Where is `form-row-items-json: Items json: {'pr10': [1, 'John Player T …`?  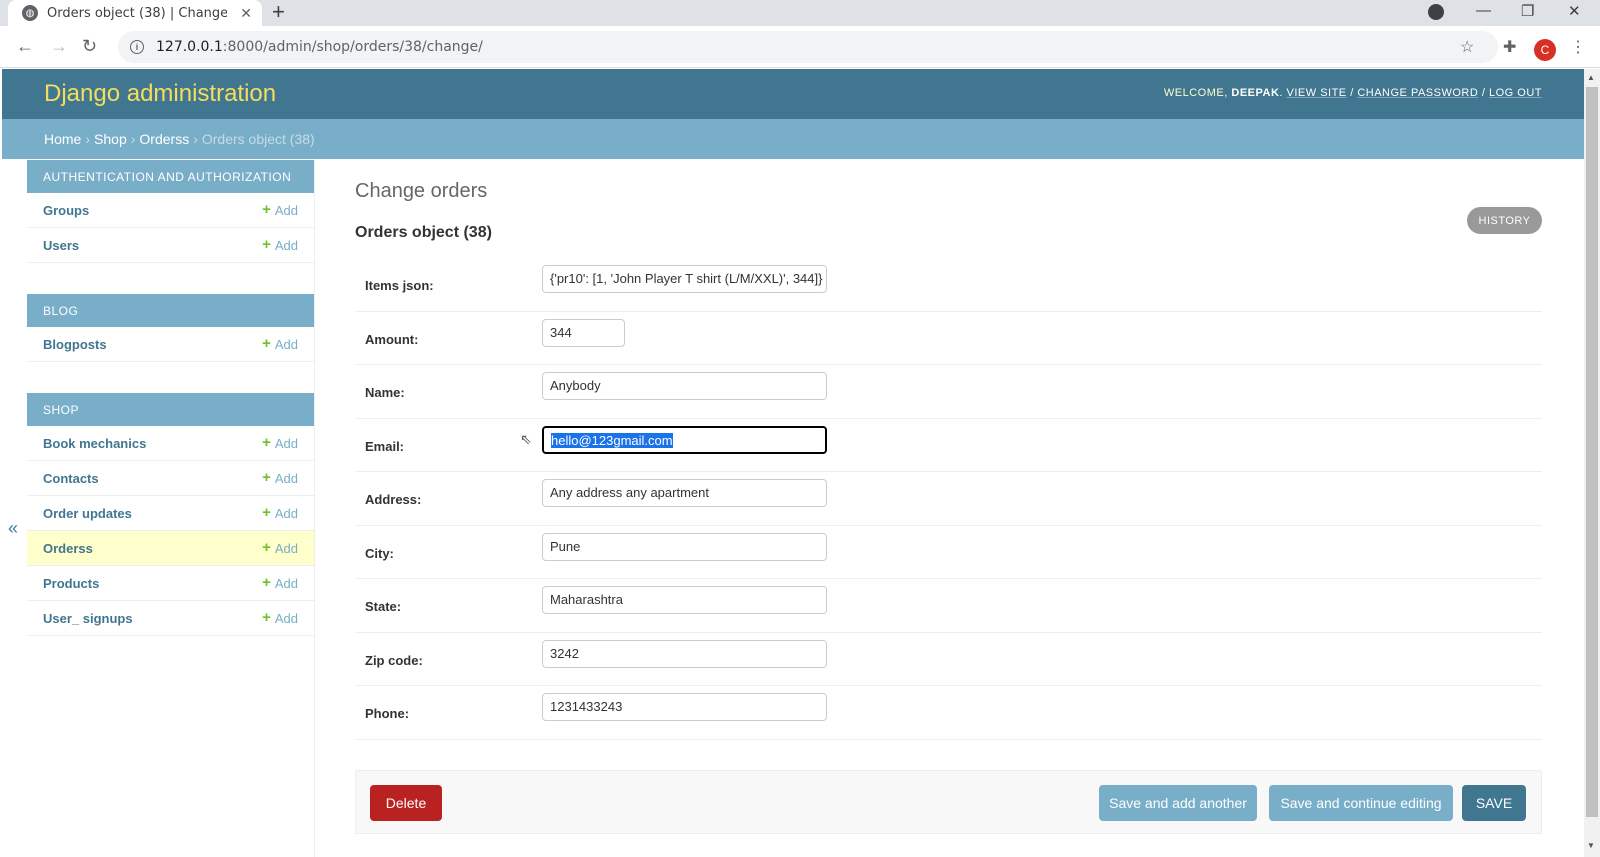
form-row-items-json: Items json: {'pr10': [1, 'John Player T … is located at coordinates (948, 285).